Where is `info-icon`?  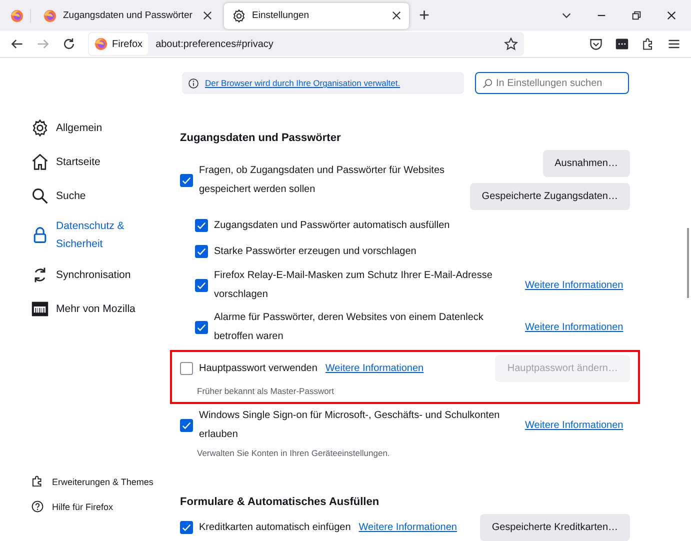
info-icon is located at coordinates (193, 83).